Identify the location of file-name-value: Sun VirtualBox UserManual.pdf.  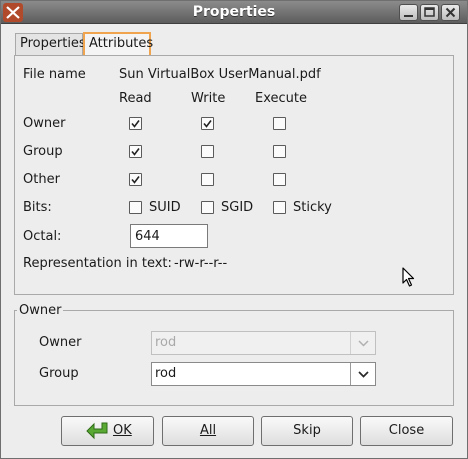
(220, 74).